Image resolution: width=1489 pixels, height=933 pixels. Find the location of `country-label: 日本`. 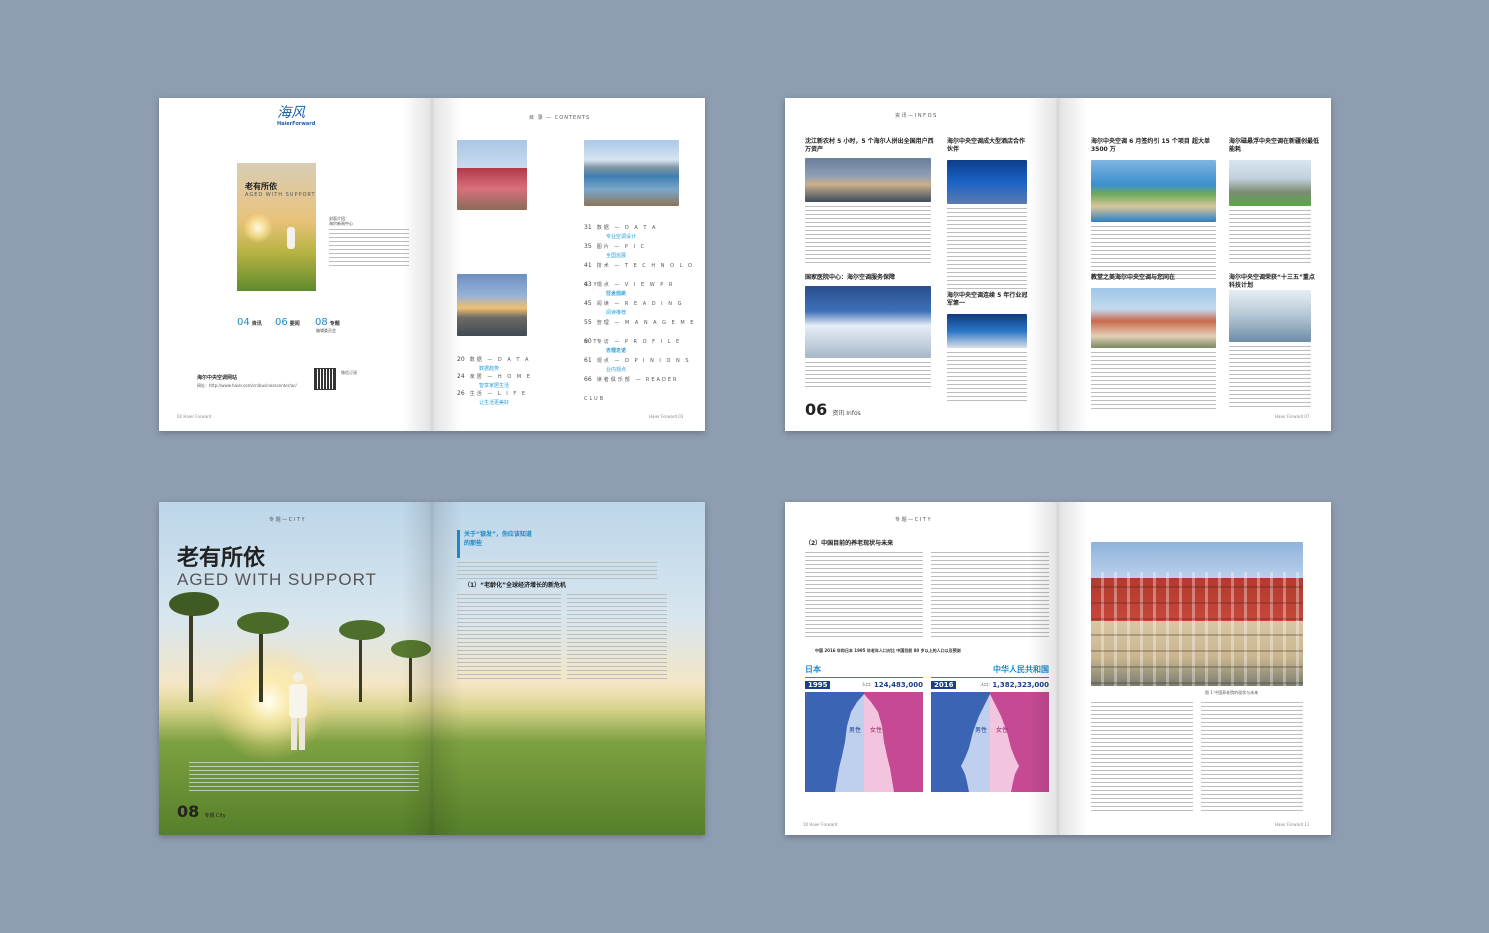

country-label: 日本 is located at coordinates (813, 669).